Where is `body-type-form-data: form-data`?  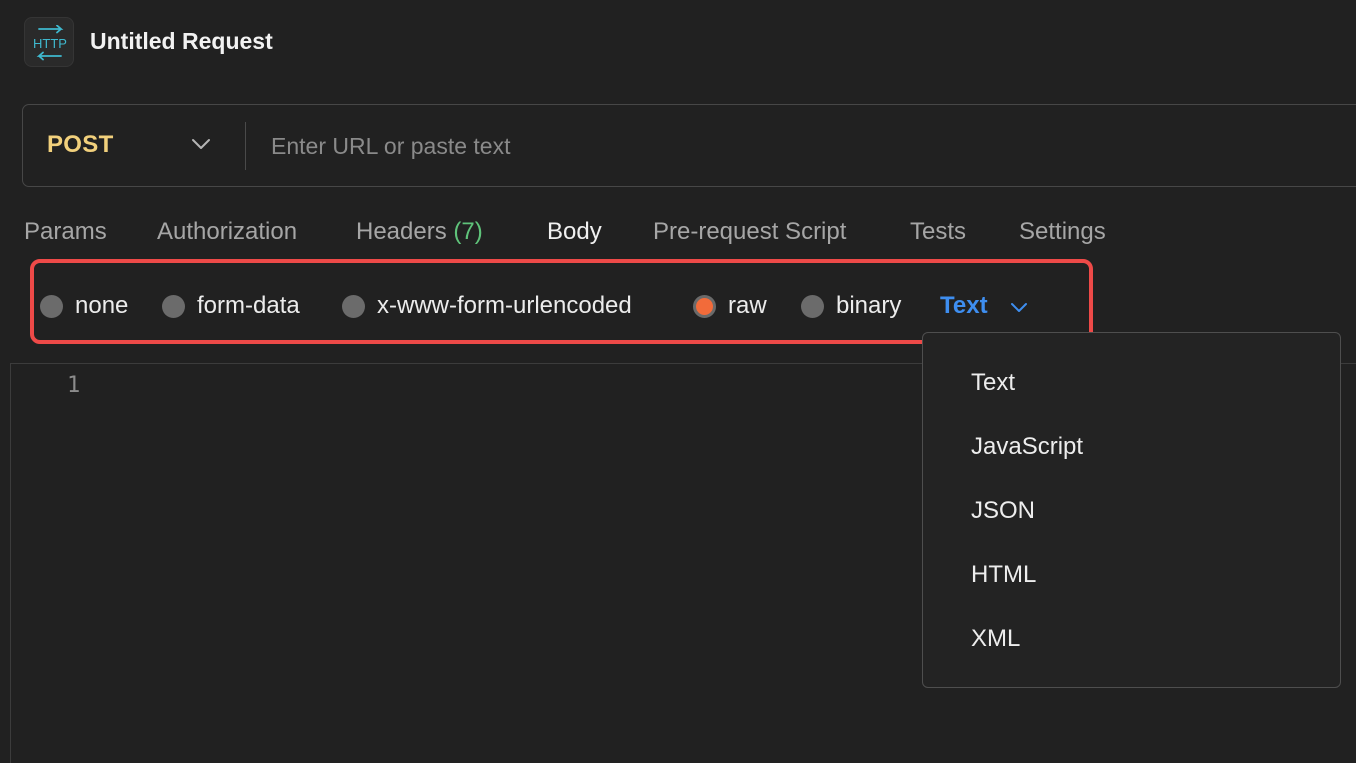 body-type-form-data: form-data is located at coordinates (231, 306).